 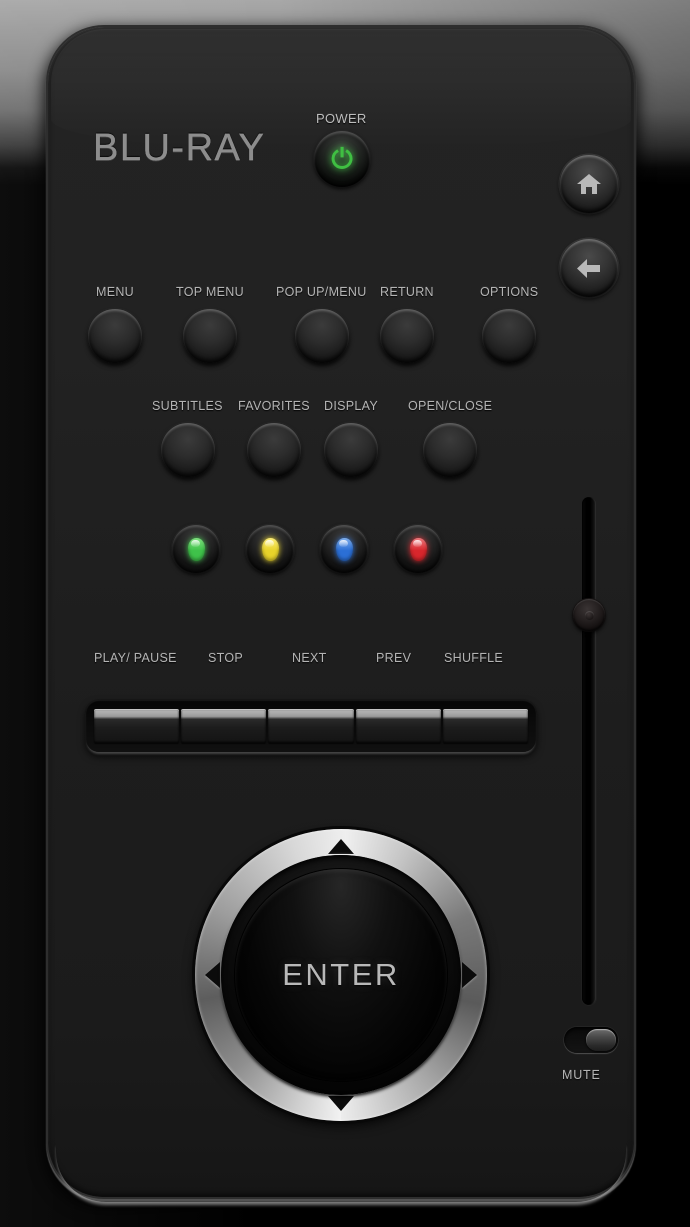 I want to click on red-button, so click(x=418, y=549).